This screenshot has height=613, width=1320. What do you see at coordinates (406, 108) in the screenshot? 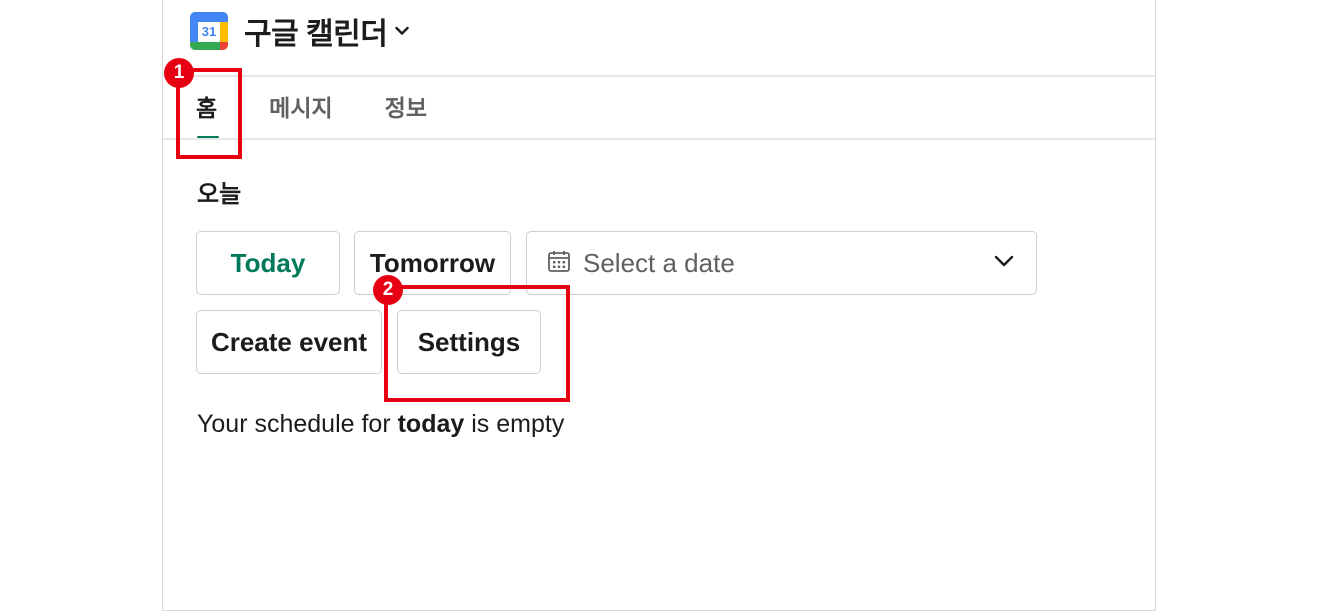
I see `tab-about: 정보` at bounding box center [406, 108].